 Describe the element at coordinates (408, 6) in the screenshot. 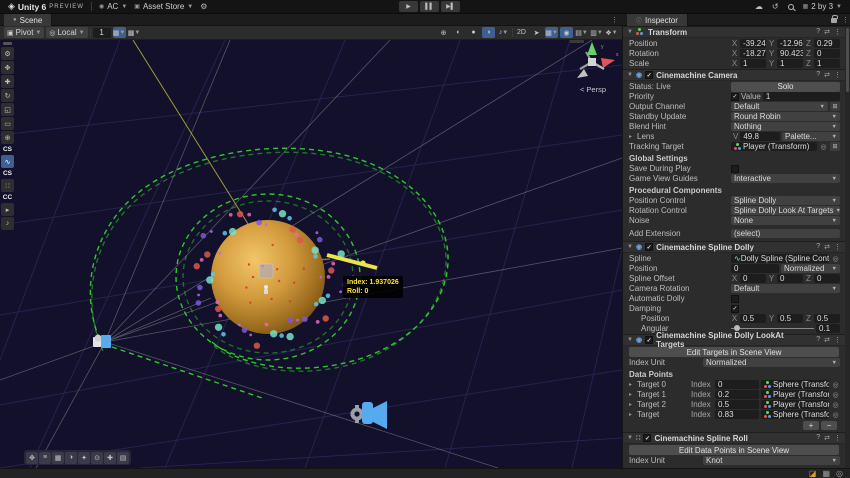

I see `play-button: ▶` at that location.